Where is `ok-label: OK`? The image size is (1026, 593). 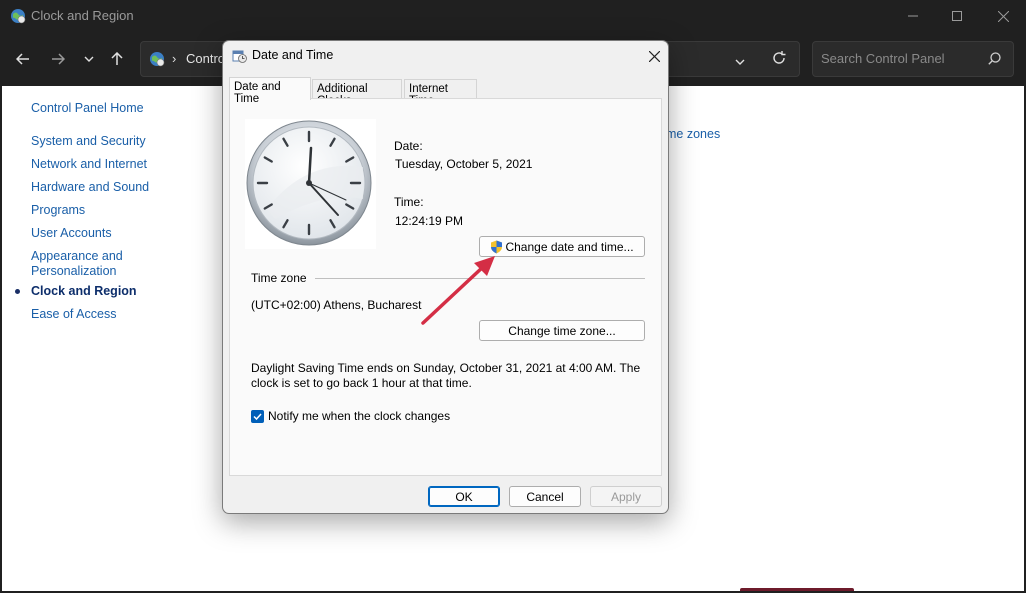 ok-label: OK is located at coordinates (464, 496).